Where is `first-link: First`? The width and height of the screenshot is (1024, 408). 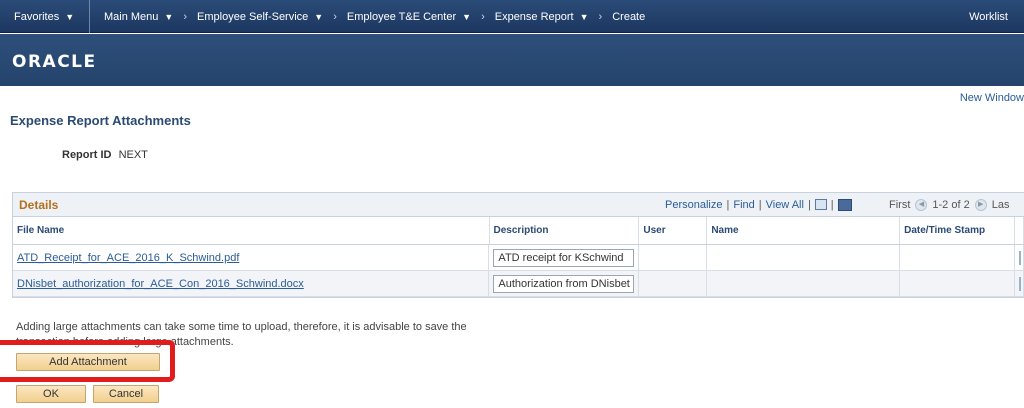 first-link: First is located at coordinates (899, 205).